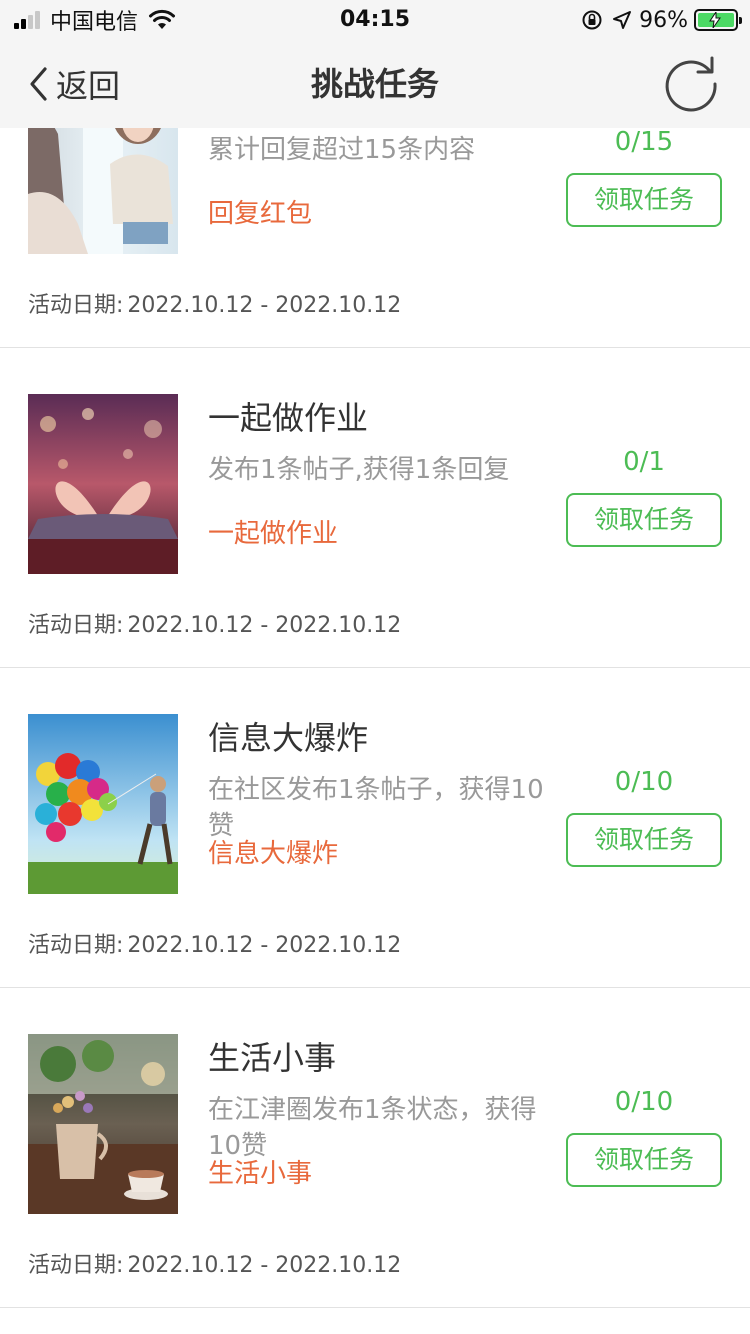 Image resolution: width=750 pixels, height=1334 pixels. I want to click on page-title: 挑战任务, so click(374, 84).